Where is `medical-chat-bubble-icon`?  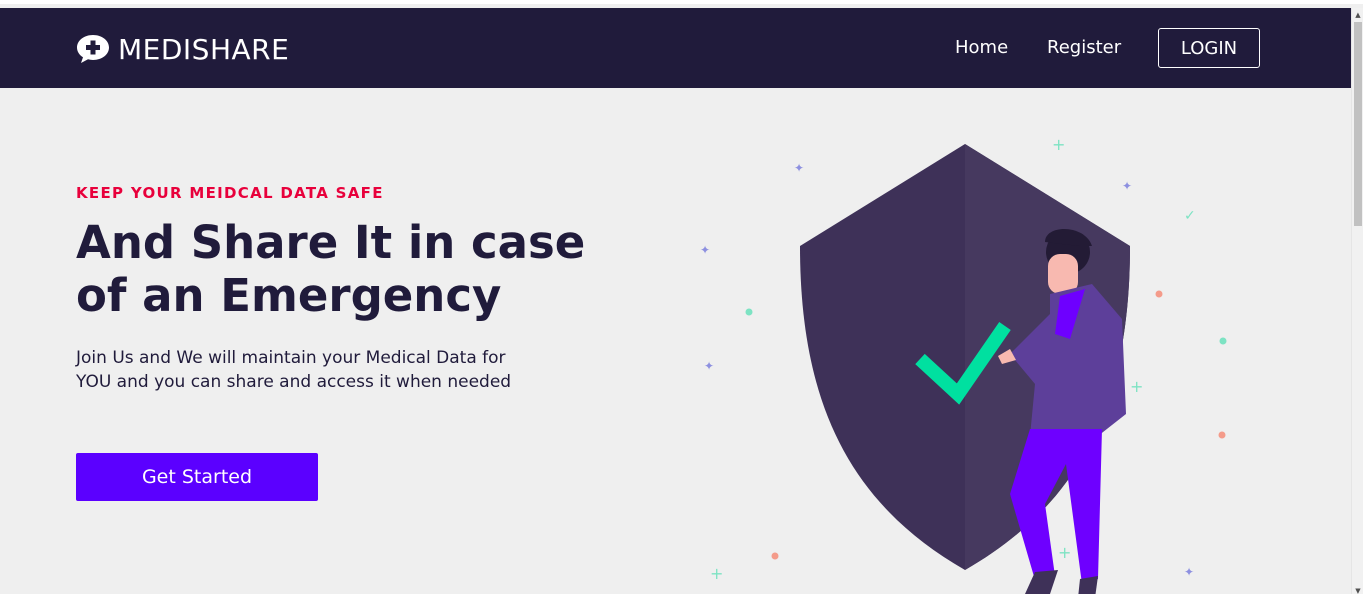
medical-chat-bubble-icon is located at coordinates (93, 49).